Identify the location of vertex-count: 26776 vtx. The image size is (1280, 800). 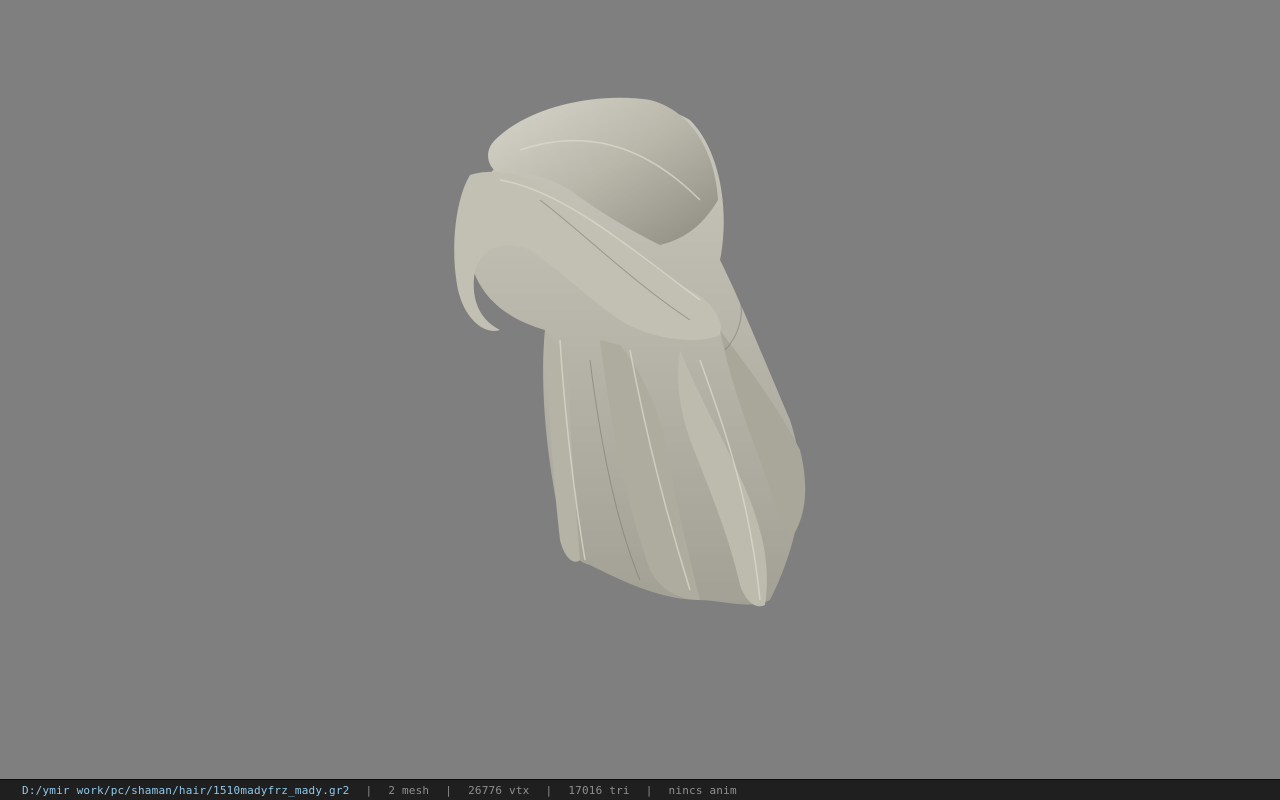
(499, 790).